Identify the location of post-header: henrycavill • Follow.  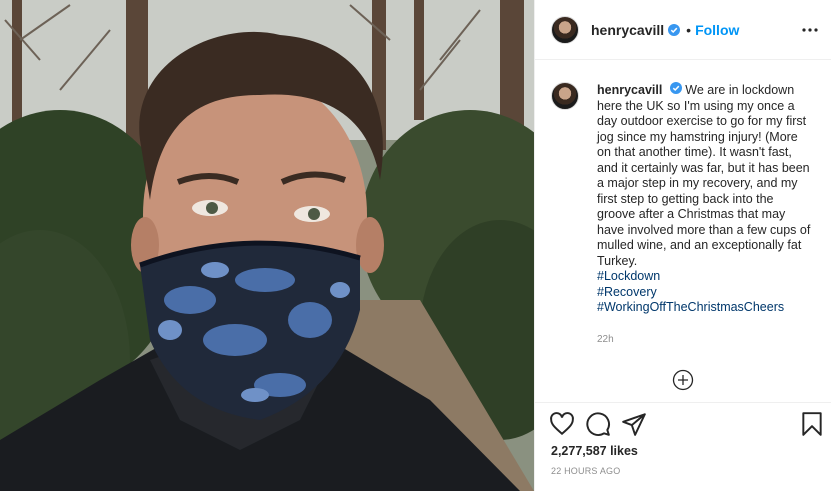
(683, 30).